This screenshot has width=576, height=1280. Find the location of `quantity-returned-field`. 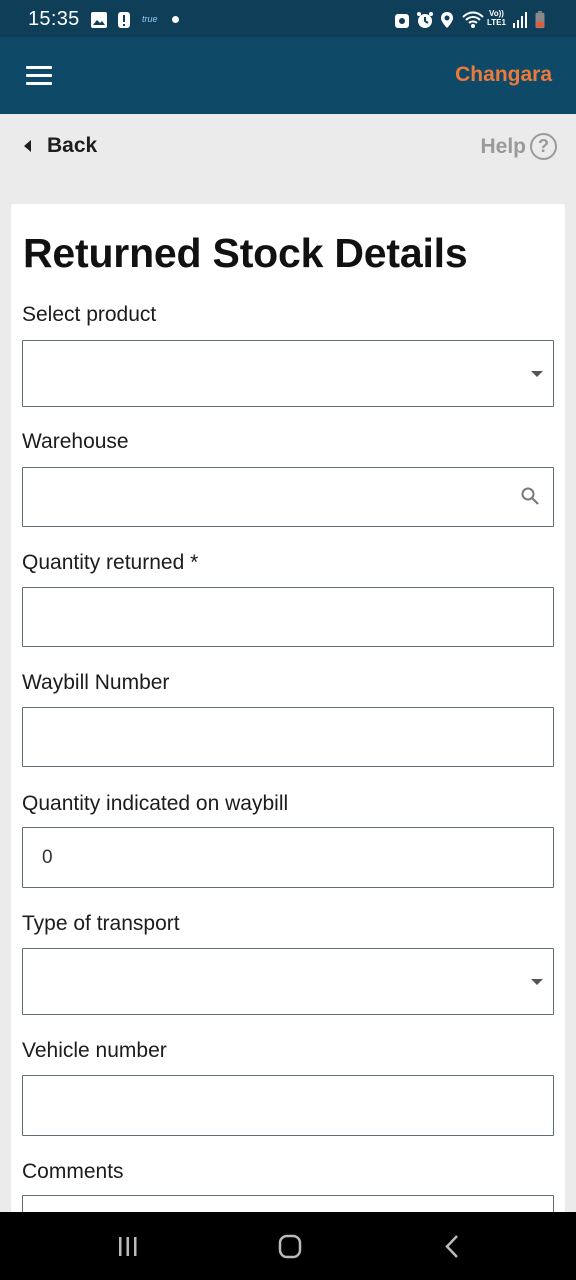

quantity-returned-field is located at coordinates (288, 617).